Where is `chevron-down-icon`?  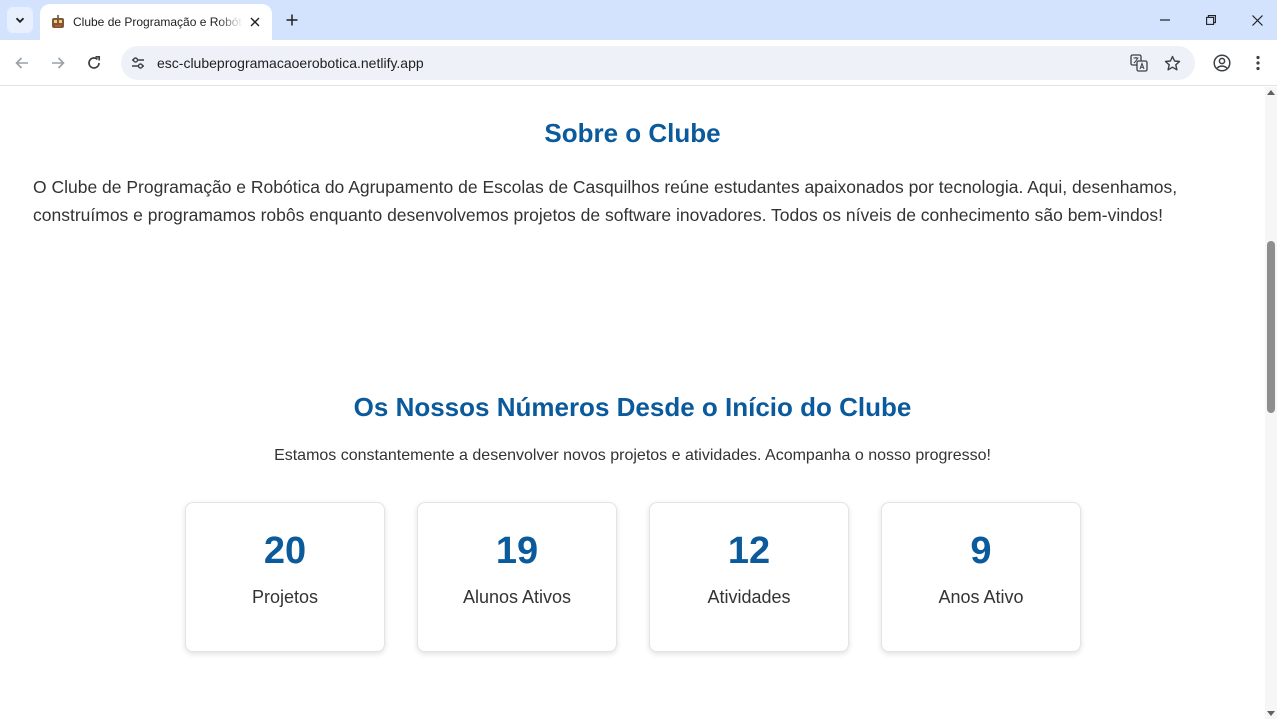
chevron-down-icon is located at coordinates (20, 20).